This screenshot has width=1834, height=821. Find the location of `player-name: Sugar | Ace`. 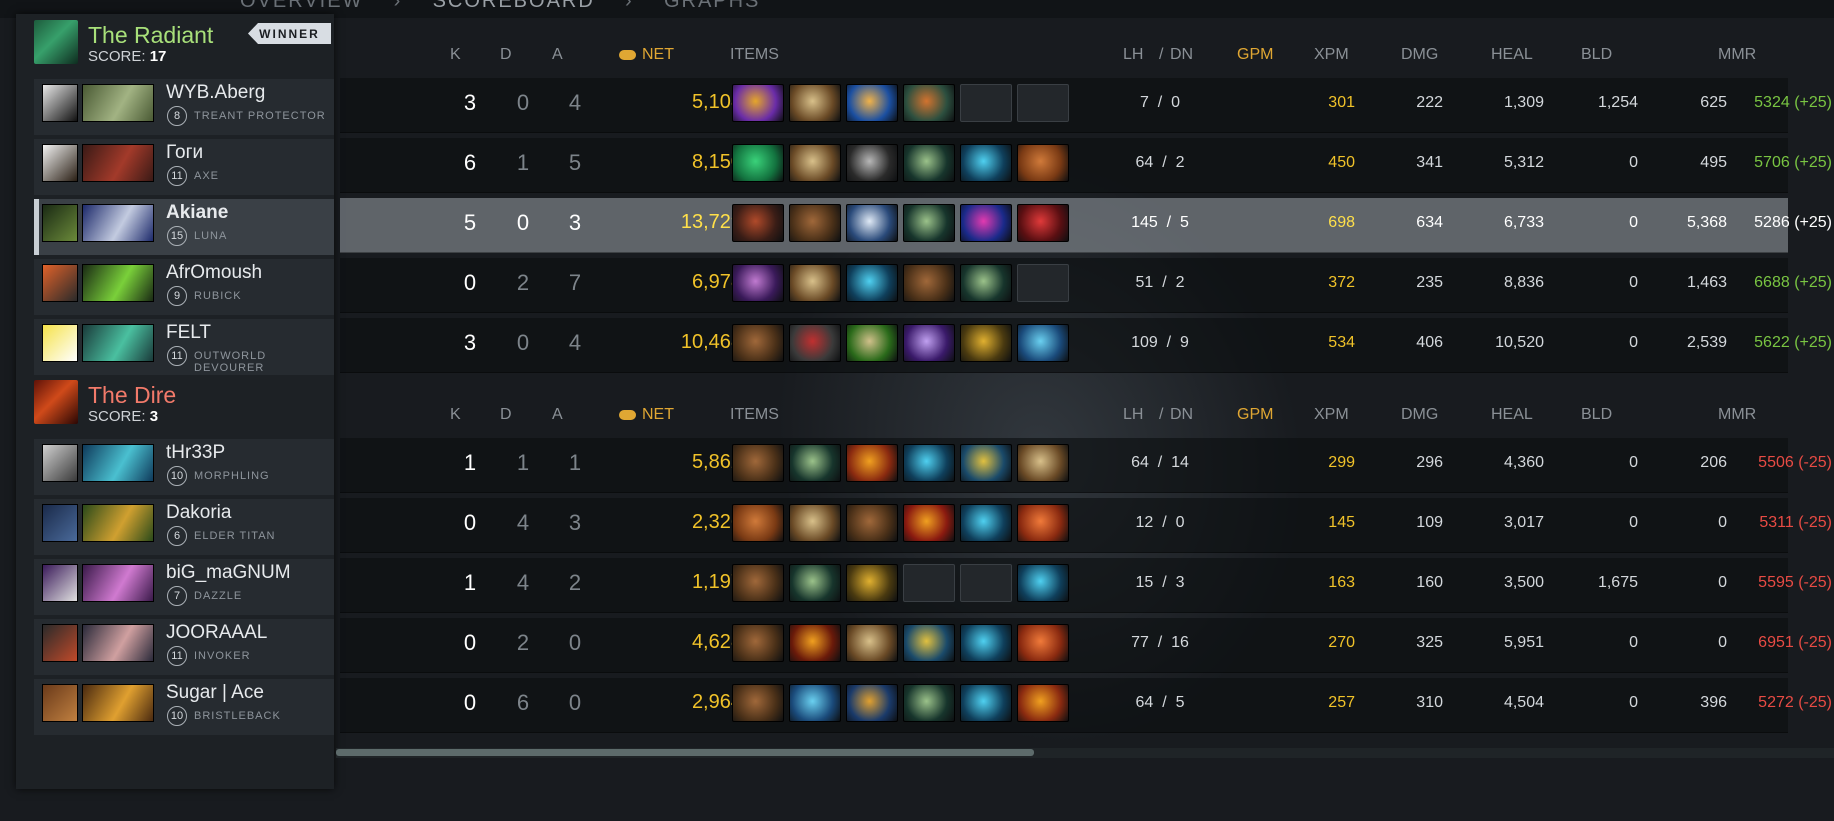

player-name: Sugar | Ace is located at coordinates (215, 693).